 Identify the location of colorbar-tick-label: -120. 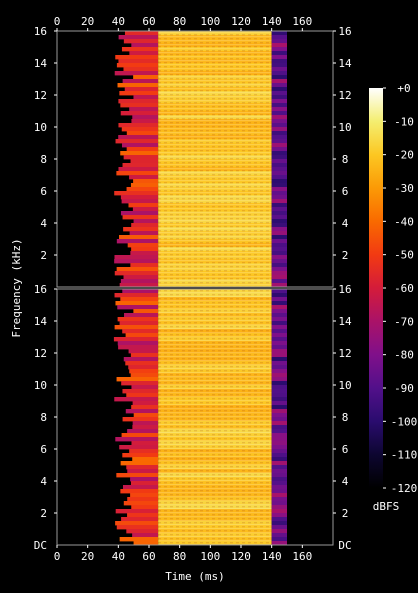
(404, 488).